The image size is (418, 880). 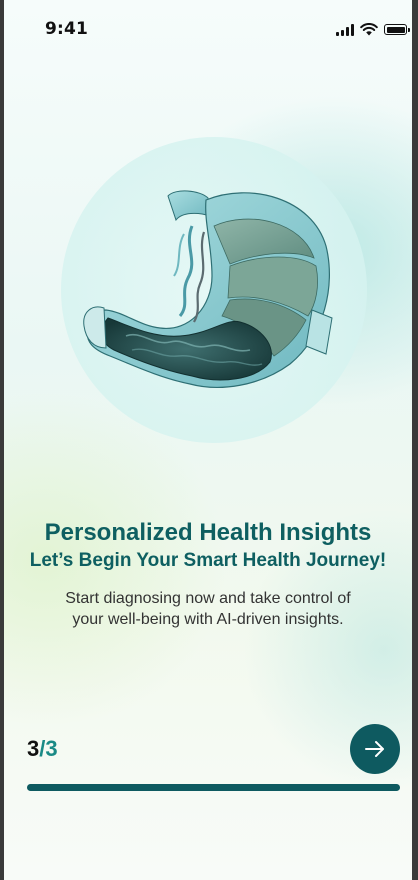 I want to click on arrow-right-icon, so click(x=374, y=749).